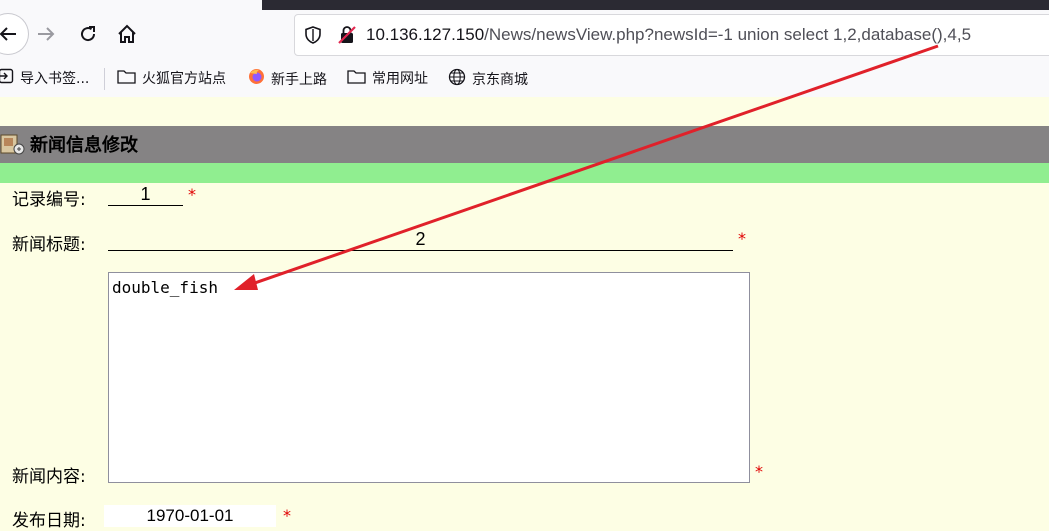 This screenshot has height=531, width=1049. What do you see at coordinates (347, 37) in the screenshot?
I see `insecure-lock-icon` at bounding box center [347, 37].